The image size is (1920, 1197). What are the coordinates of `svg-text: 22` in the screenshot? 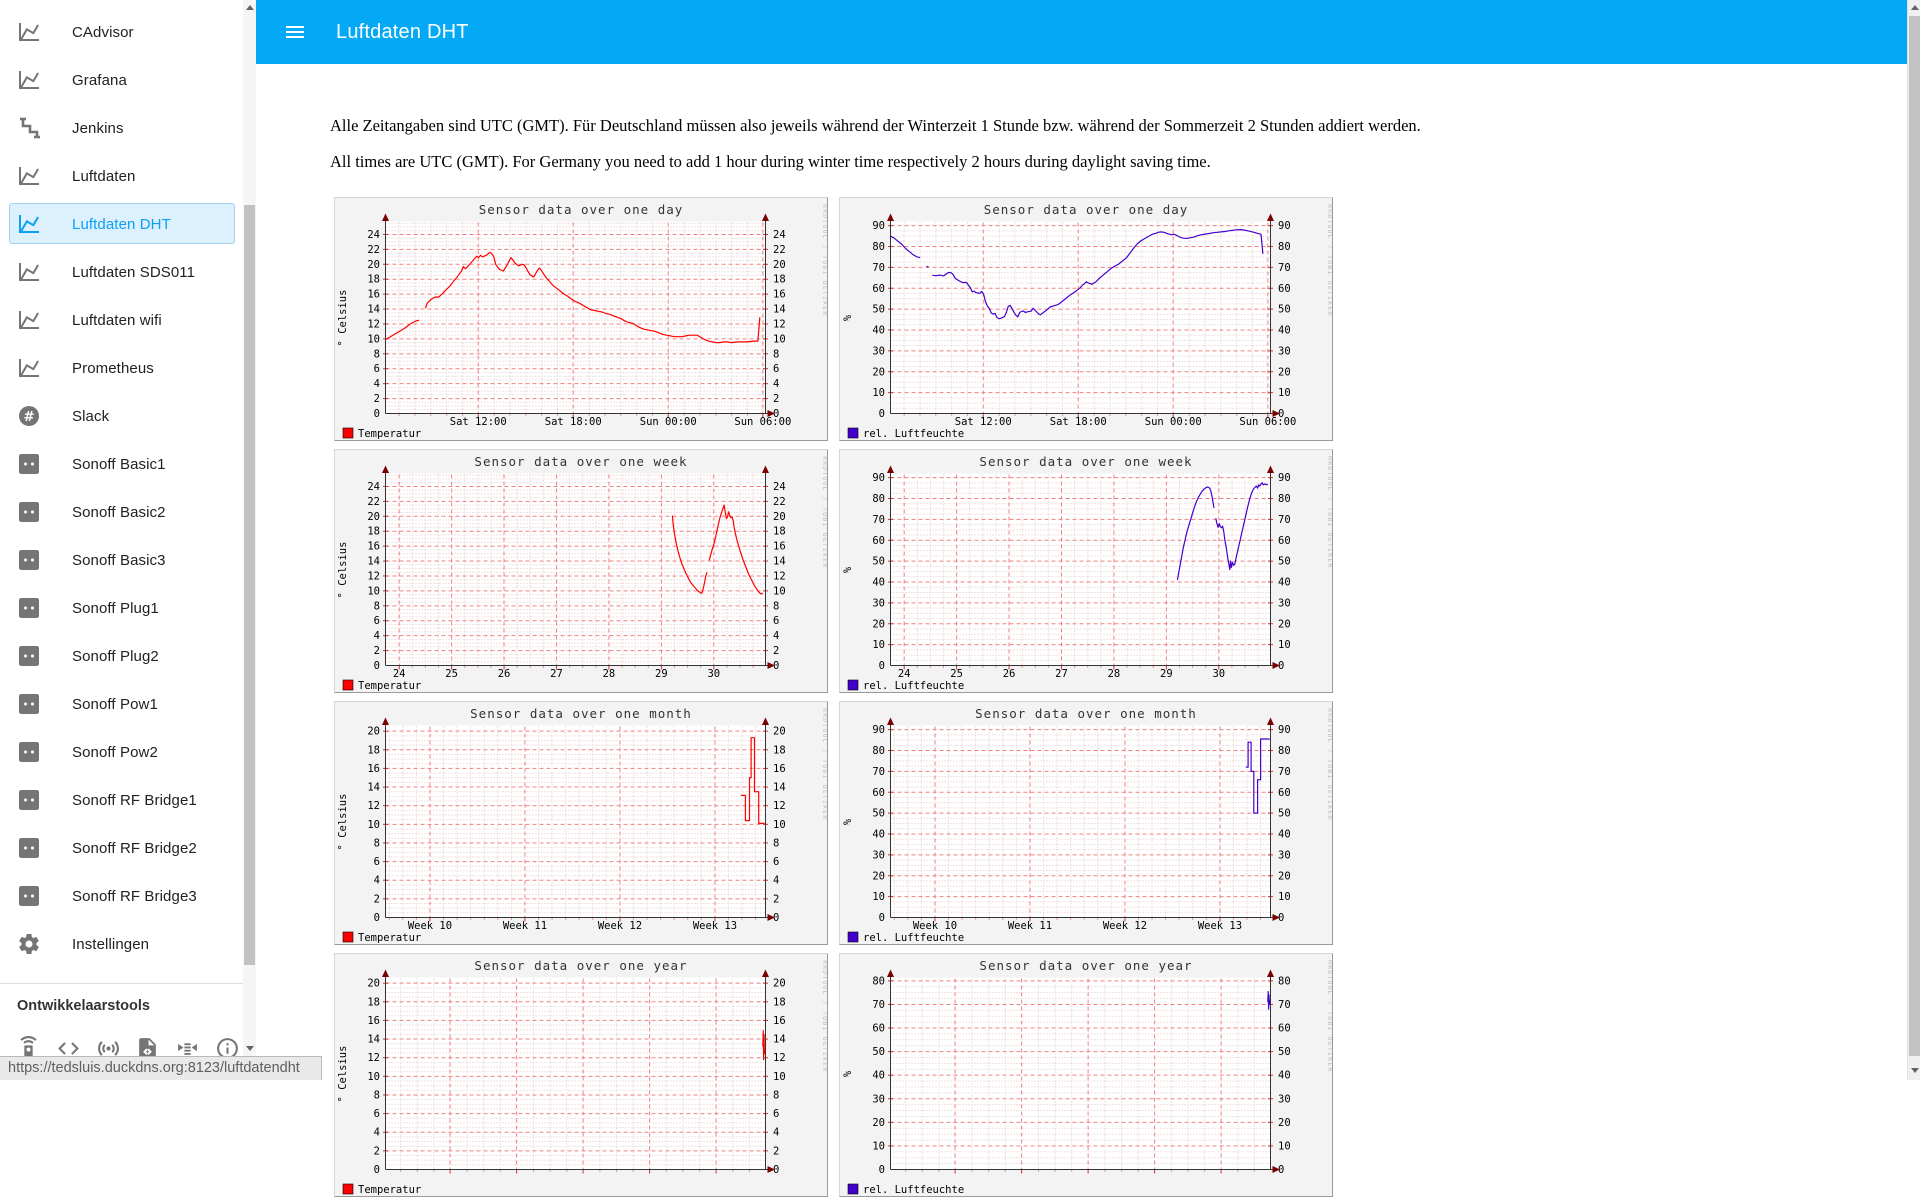 It's located at (373, 250).